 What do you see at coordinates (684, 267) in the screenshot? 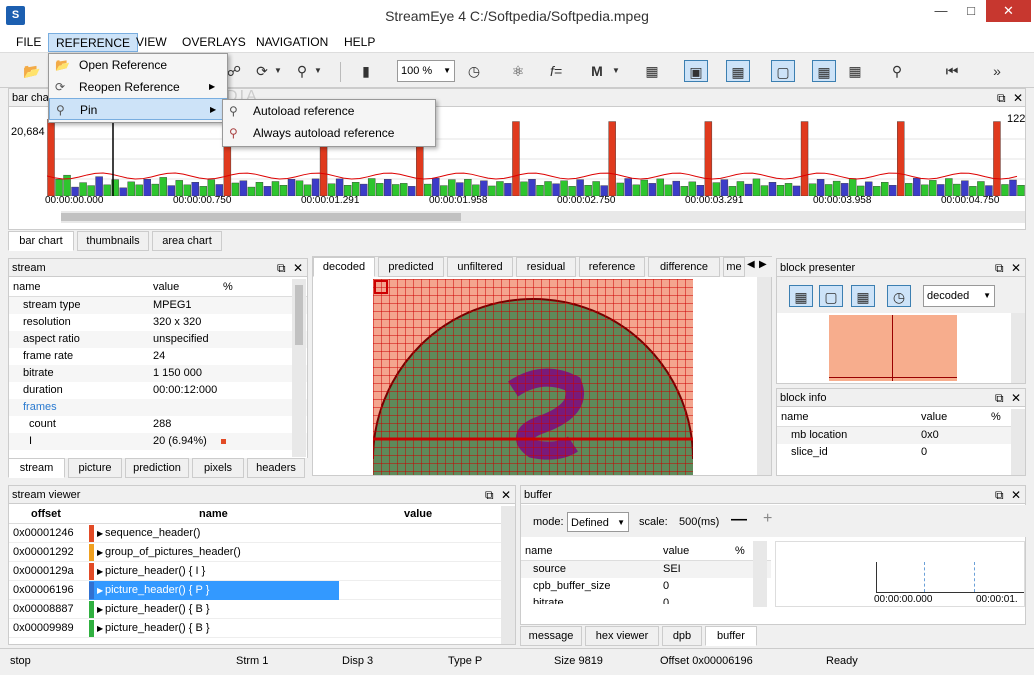
I see `tab-difference: difference` at bounding box center [684, 267].